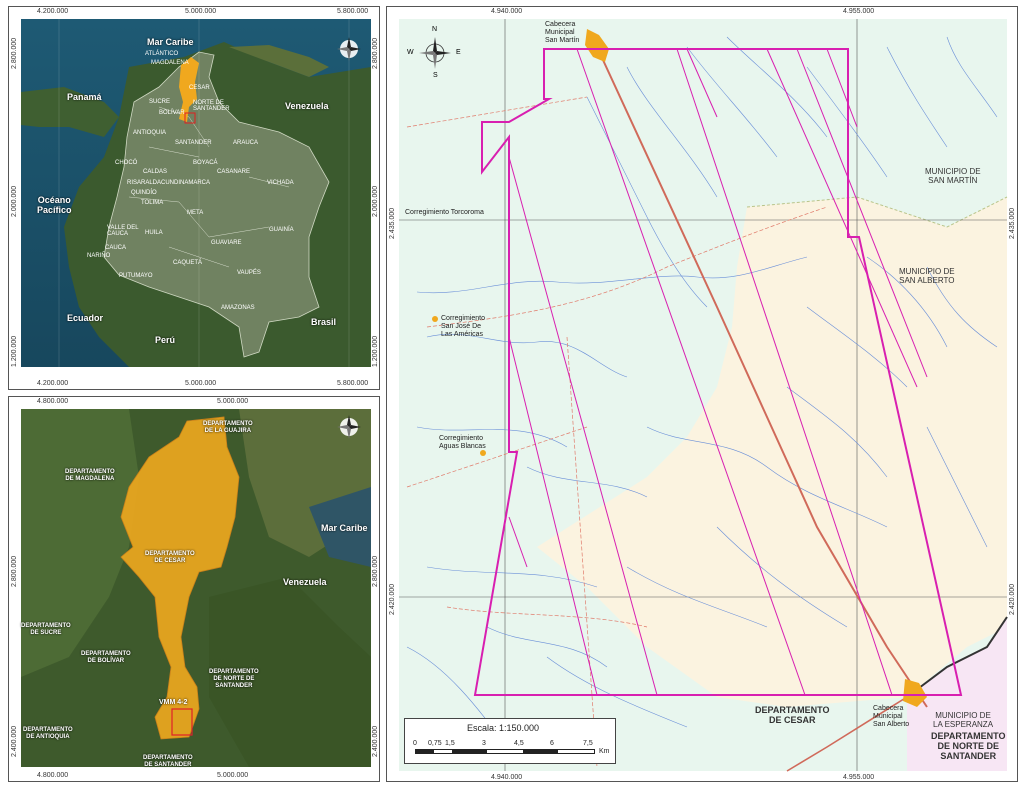 The height and width of the screenshot is (787, 1024). Describe the element at coordinates (415, 743) in the screenshot. I see `scale-tick: 0` at that location.